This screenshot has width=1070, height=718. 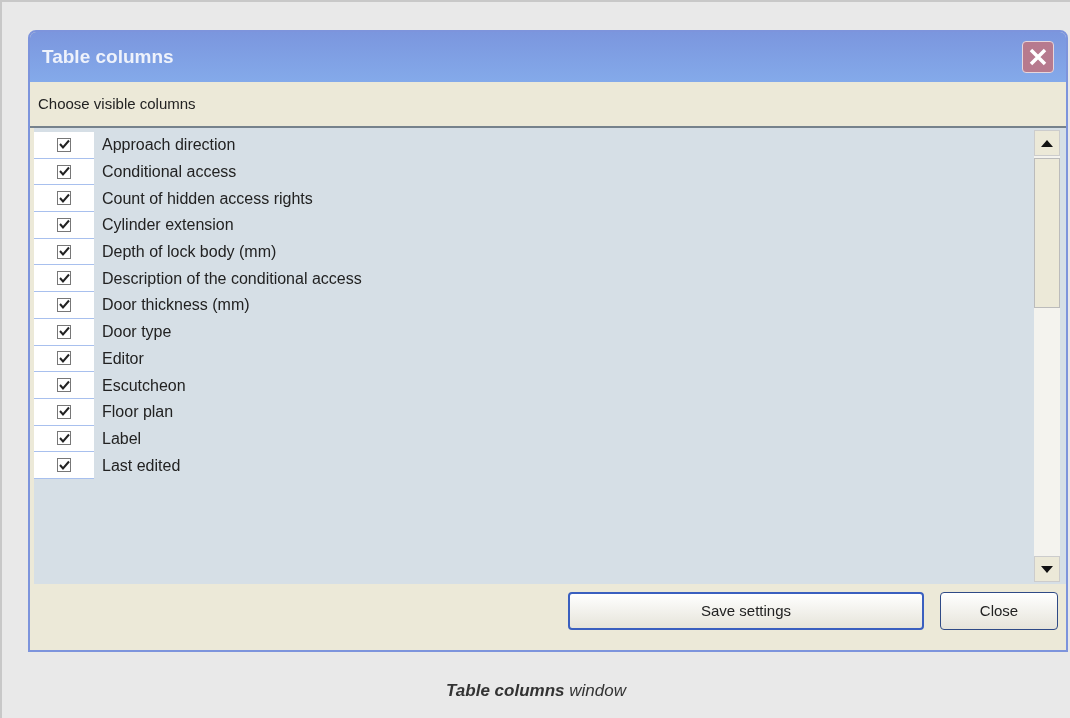 I want to click on column-label: Count of hidden access rights, so click(x=207, y=198).